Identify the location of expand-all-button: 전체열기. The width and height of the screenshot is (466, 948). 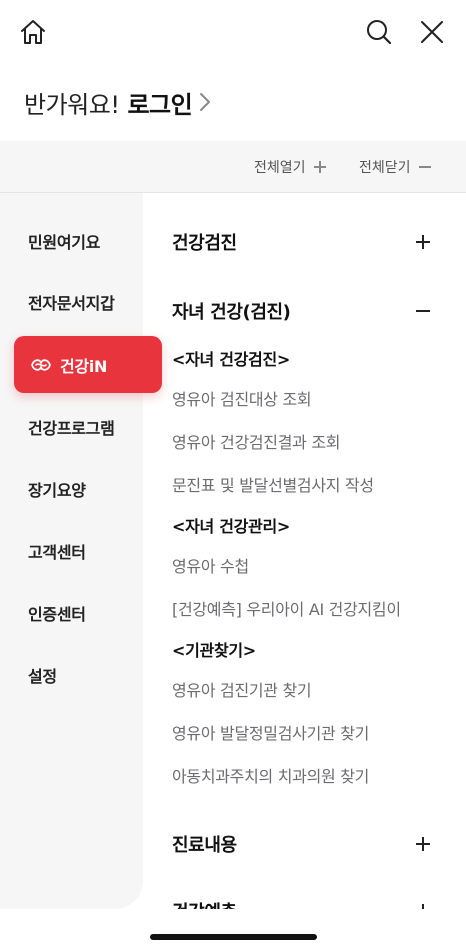
(291, 167).